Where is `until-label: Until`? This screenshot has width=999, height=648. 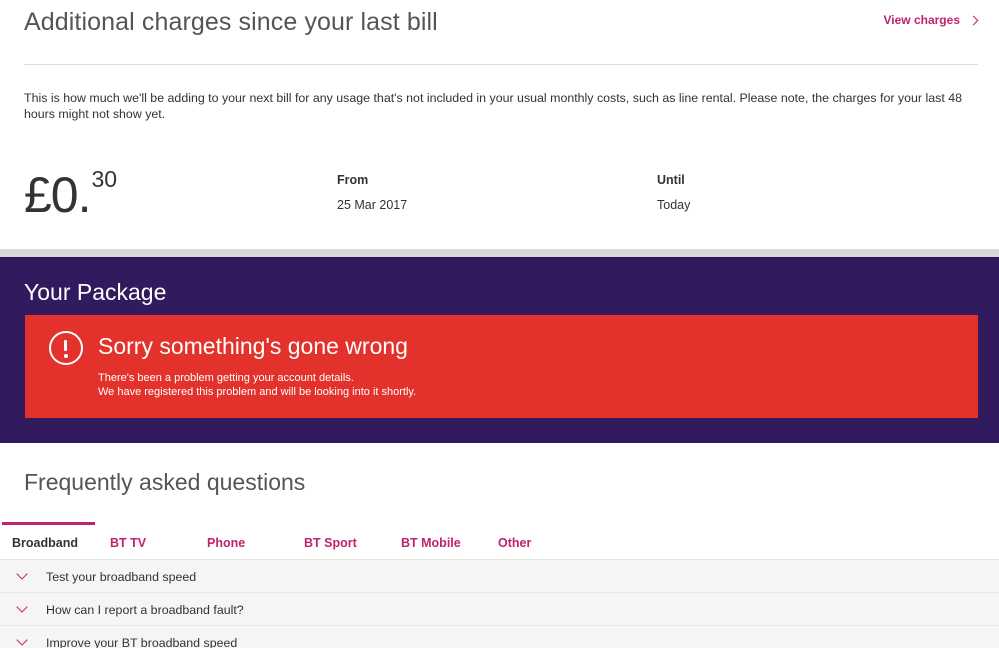
until-label: Until is located at coordinates (671, 180).